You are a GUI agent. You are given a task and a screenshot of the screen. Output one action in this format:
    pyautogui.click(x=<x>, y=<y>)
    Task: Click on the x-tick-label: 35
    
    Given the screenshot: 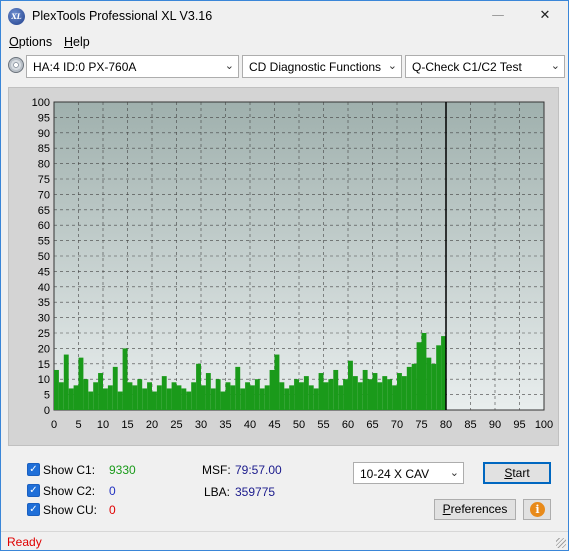 What is the action you would take?
    pyautogui.click(x=225, y=425)
    